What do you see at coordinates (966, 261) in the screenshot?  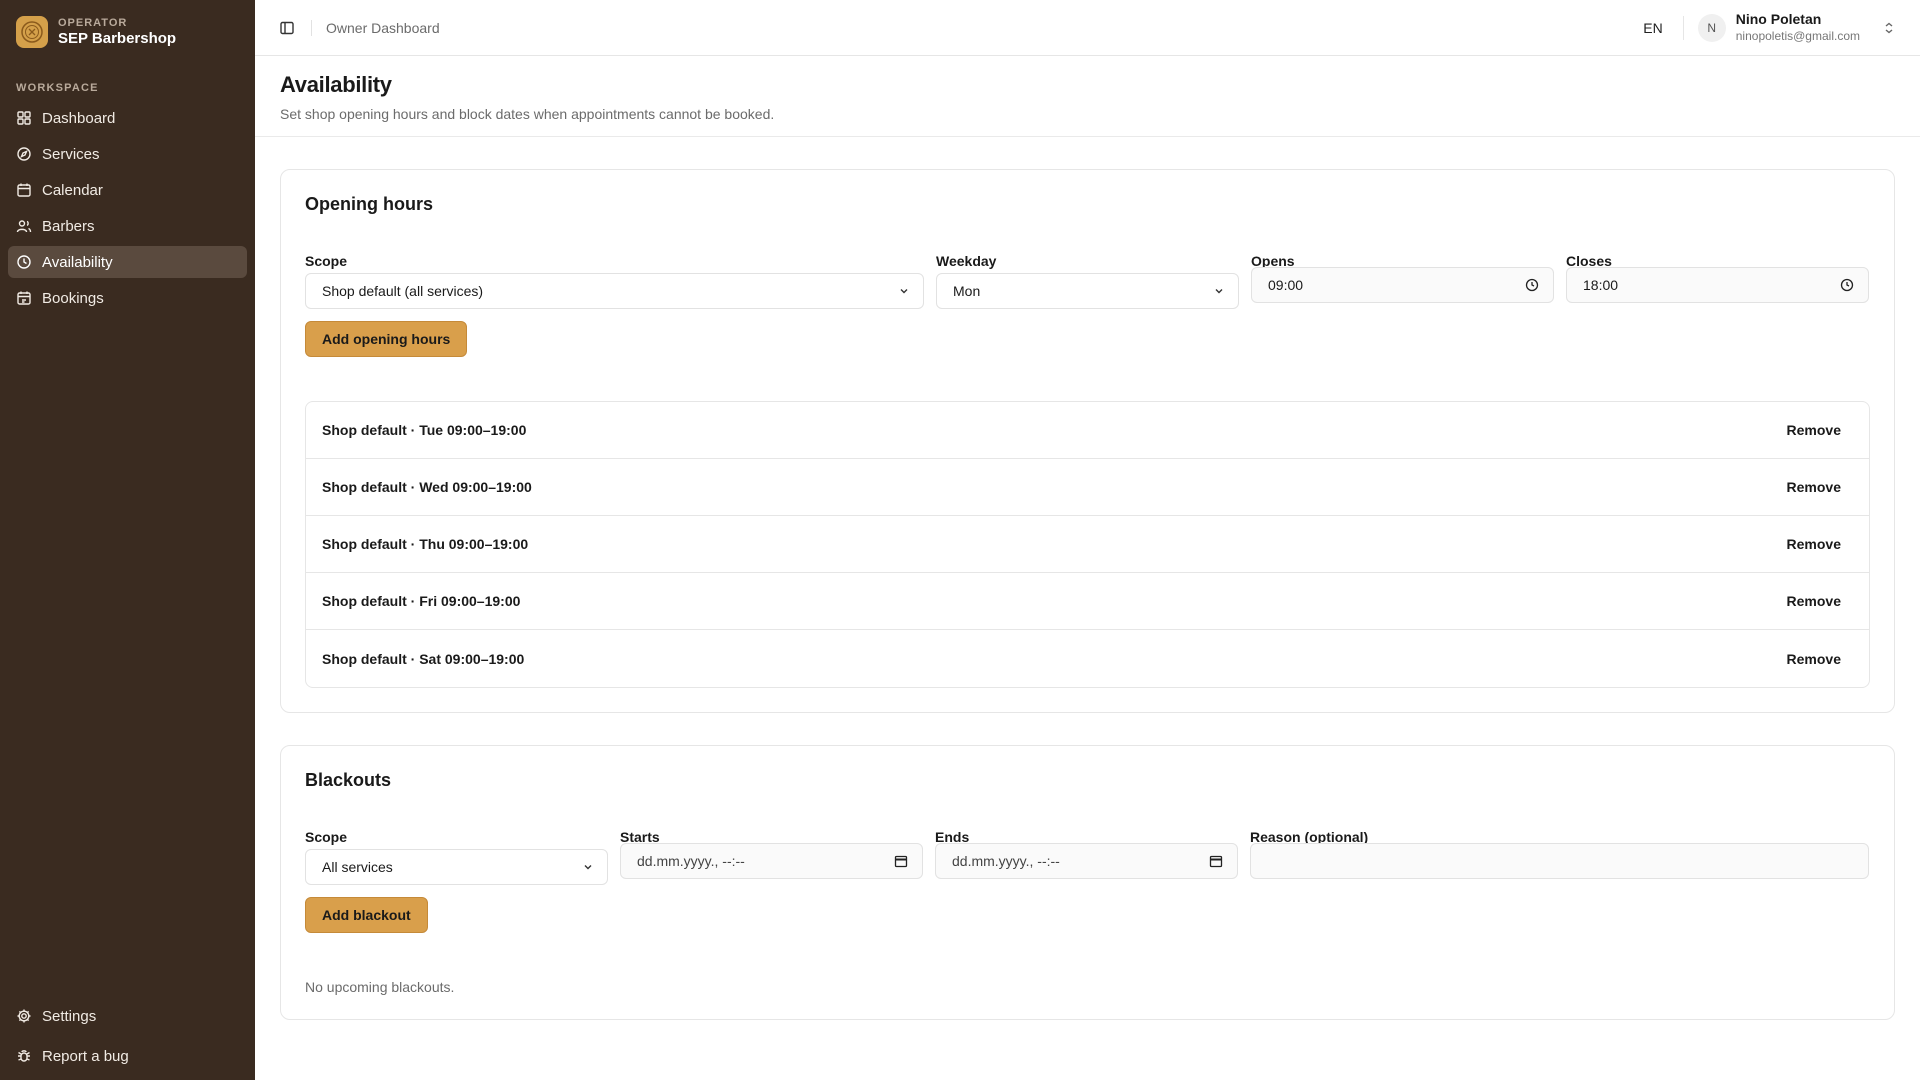 I see `oh-weekday-label: Weekday` at bounding box center [966, 261].